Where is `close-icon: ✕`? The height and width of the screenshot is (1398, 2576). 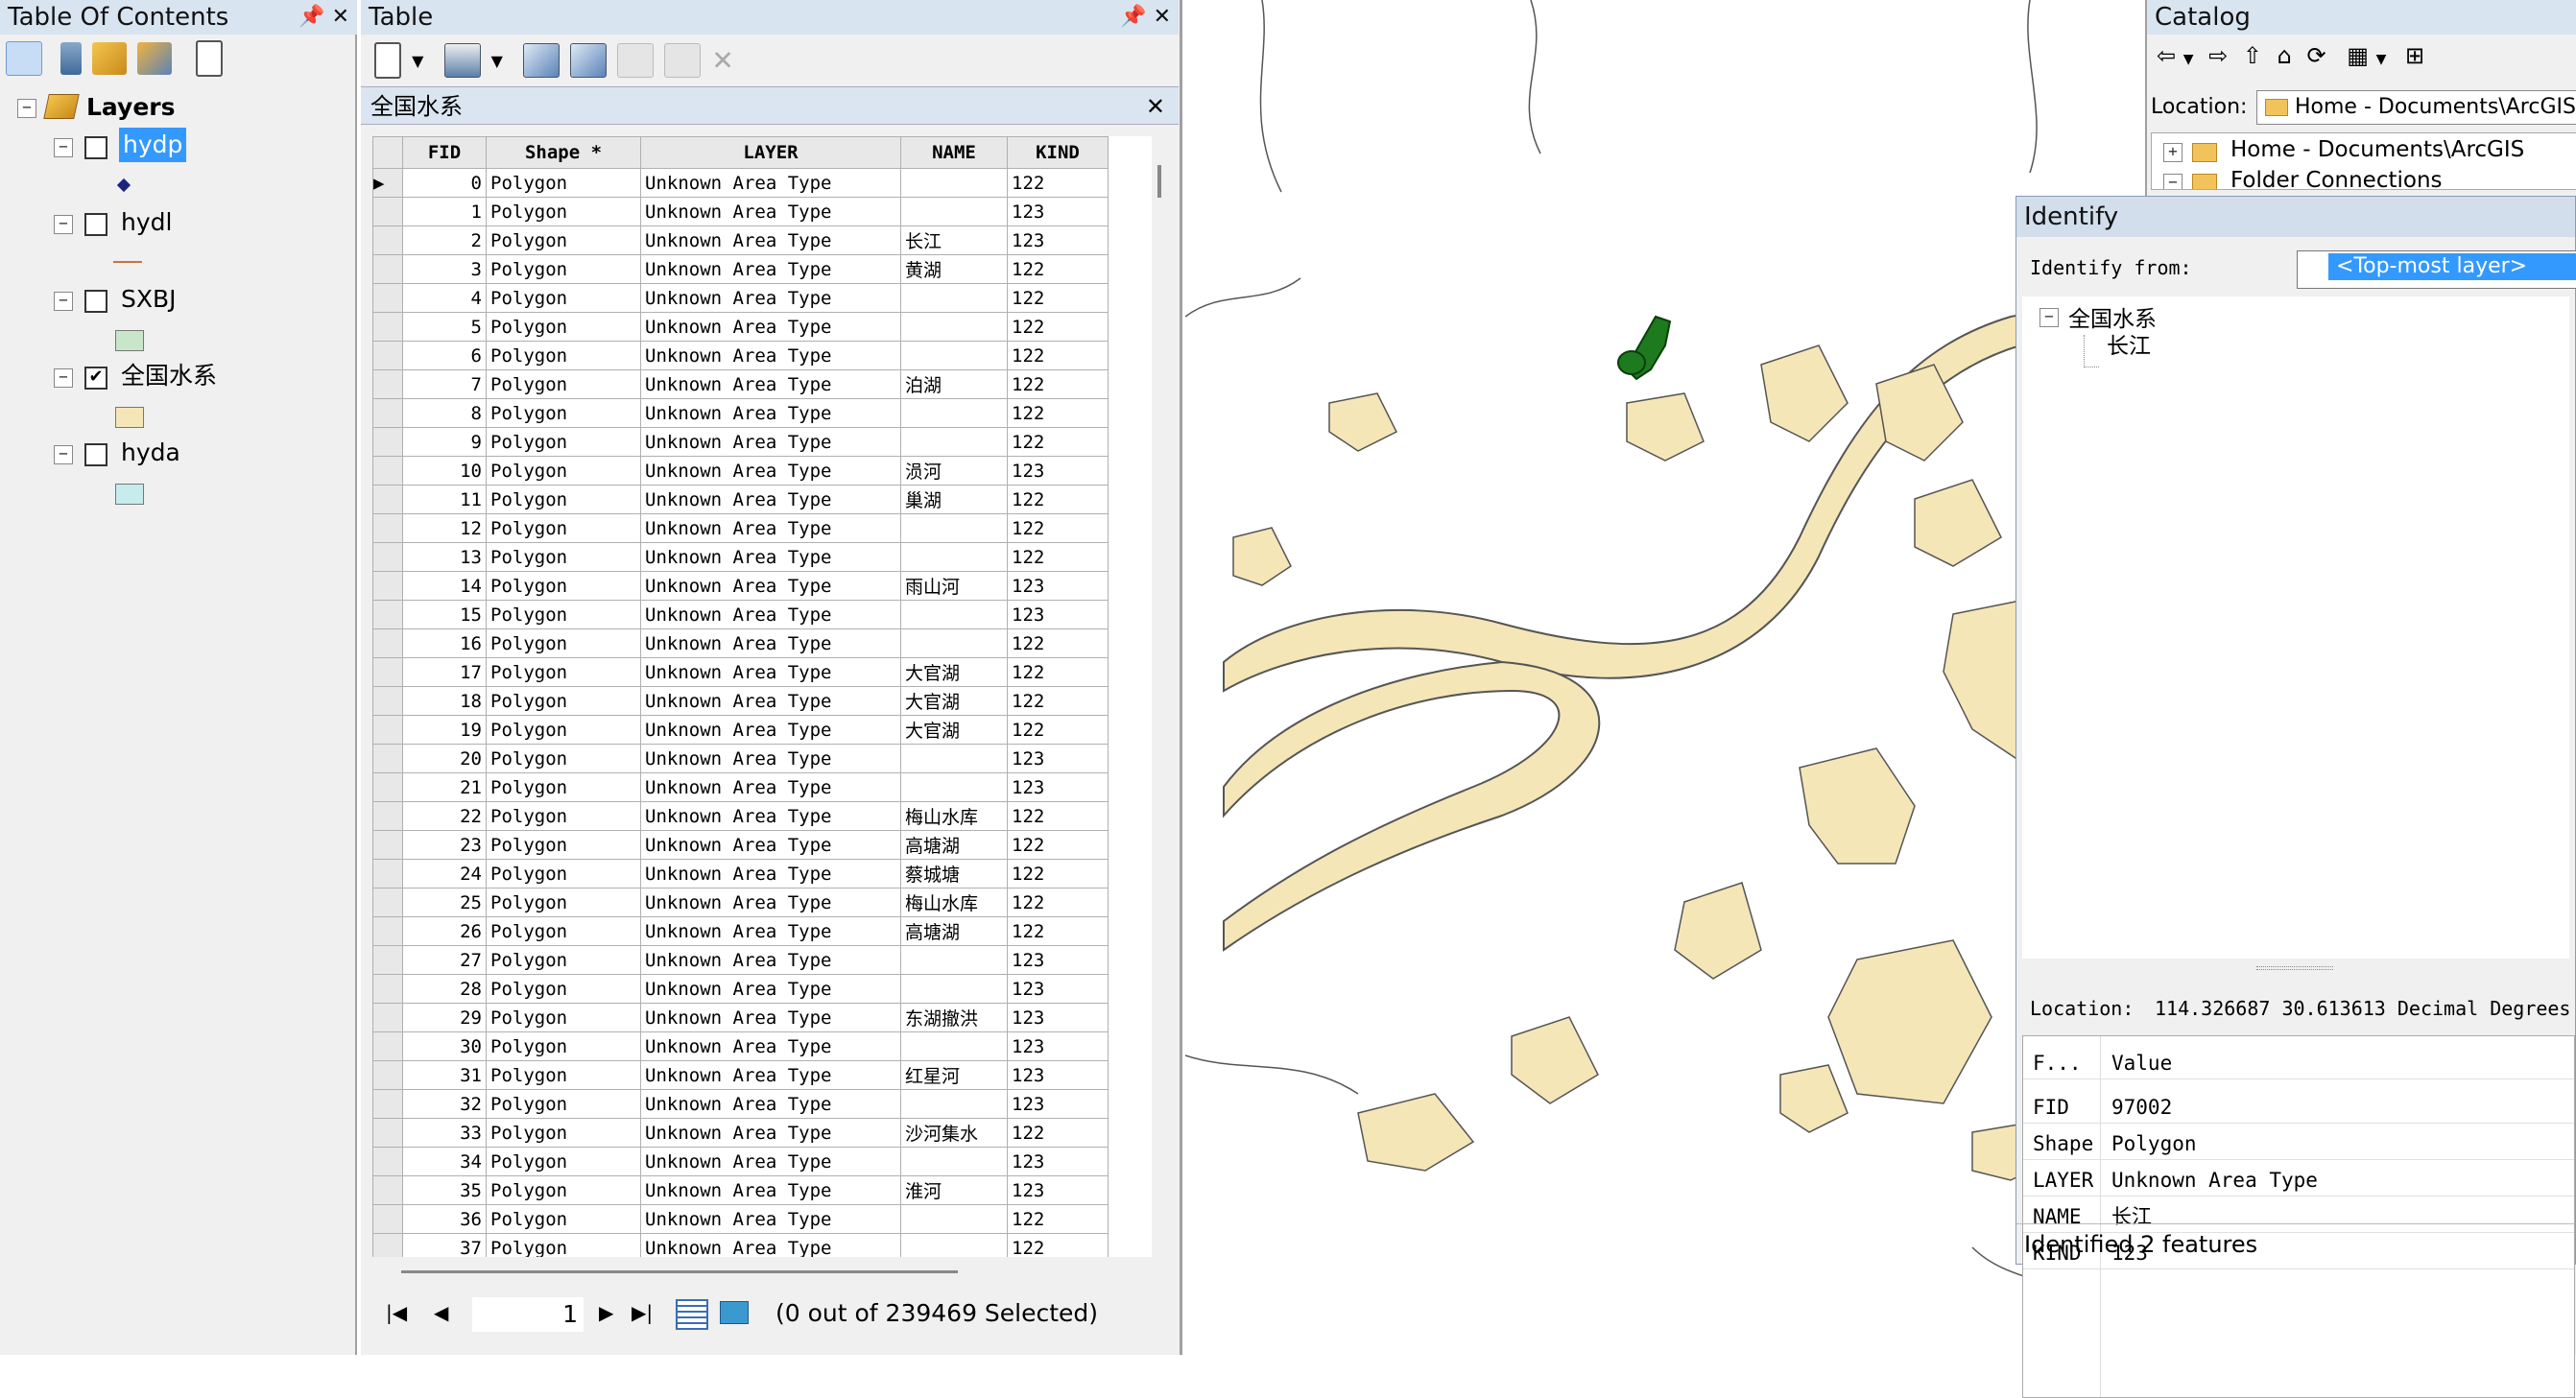 close-icon: ✕ is located at coordinates (1162, 17).